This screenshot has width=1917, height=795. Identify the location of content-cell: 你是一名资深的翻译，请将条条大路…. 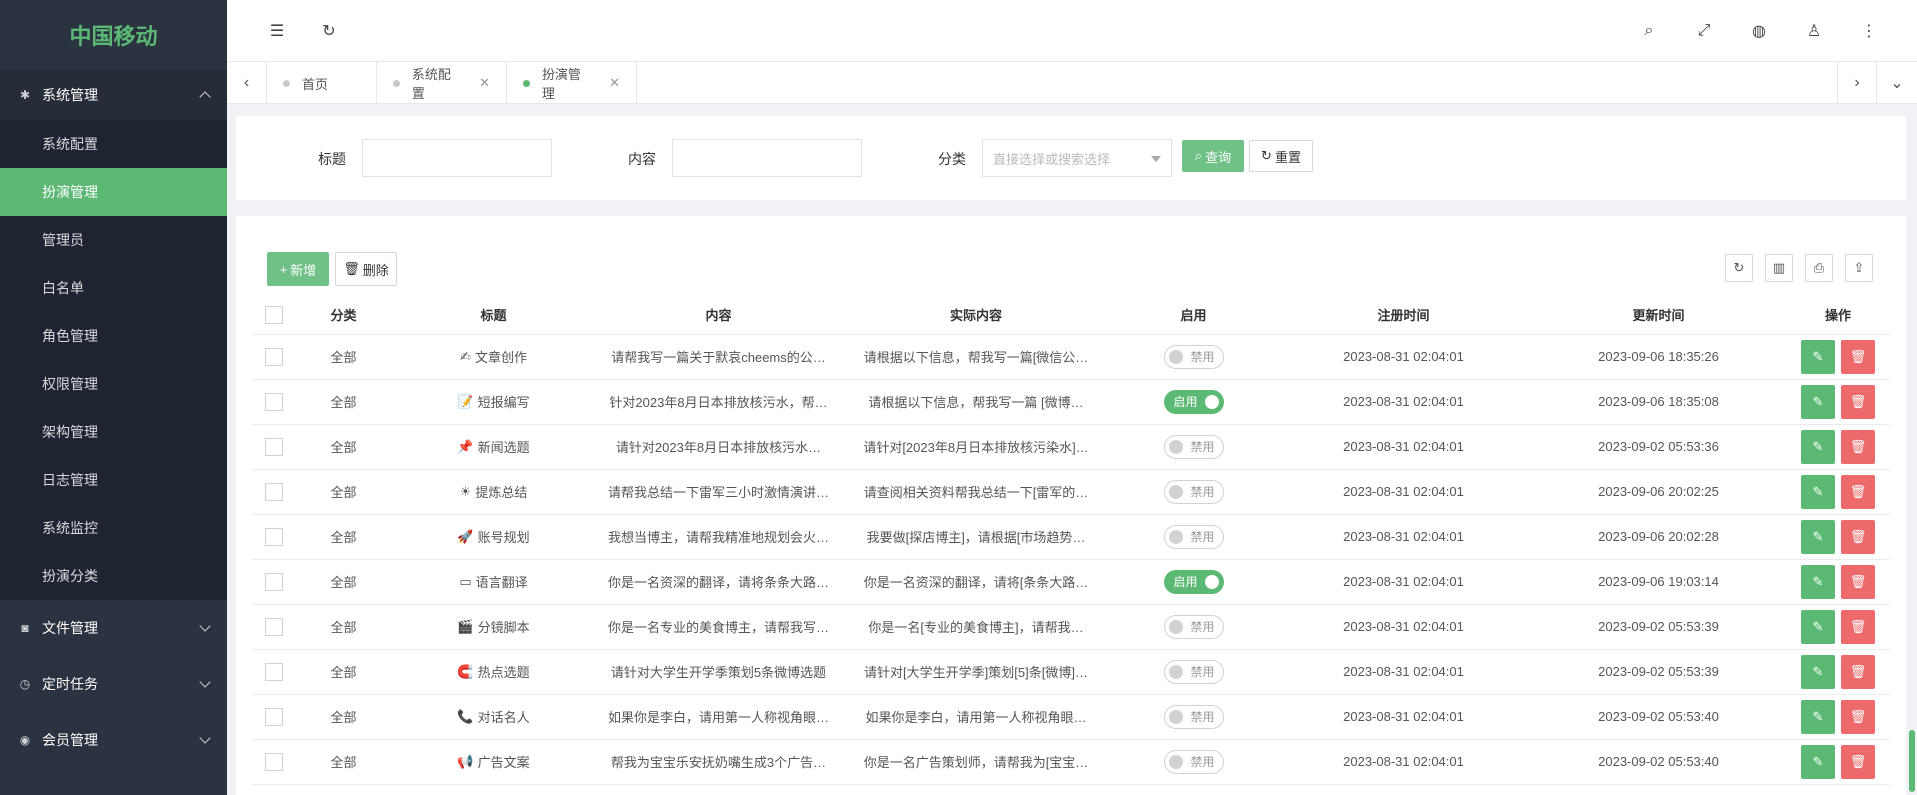
(718, 582).